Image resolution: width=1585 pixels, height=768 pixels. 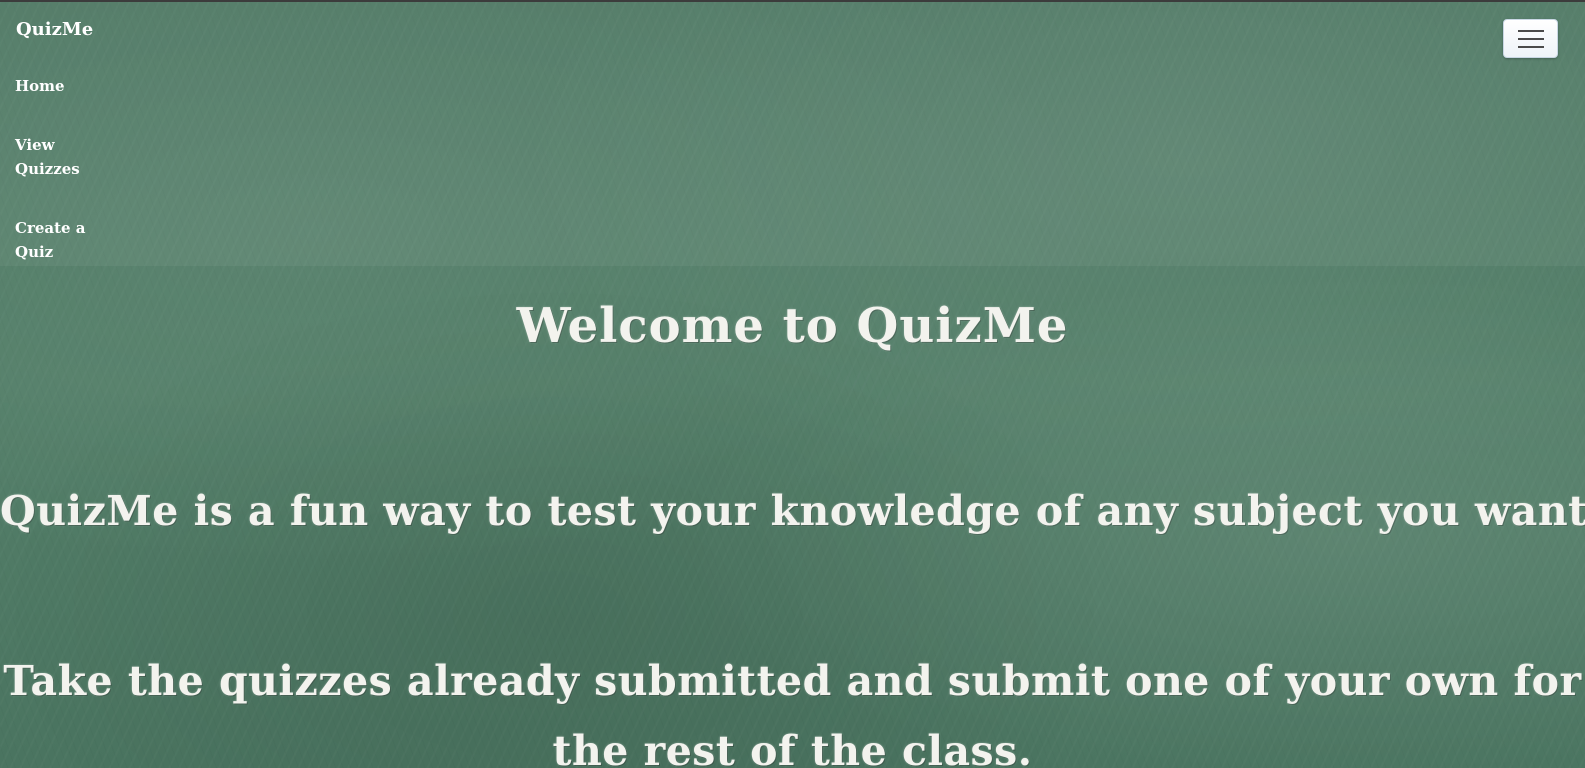 I want to click on nav-item-view-quizzes: View Quizzes, so click(x=65, y=157).